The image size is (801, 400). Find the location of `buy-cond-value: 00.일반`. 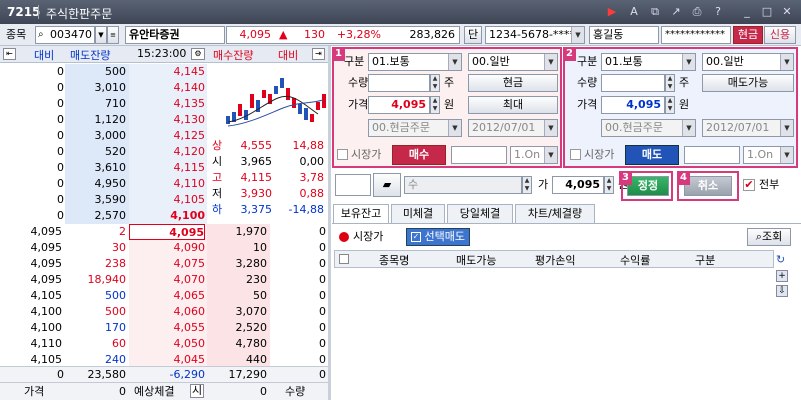

buy-cond-value: 00.일반 is located at coordinates (491, 61).